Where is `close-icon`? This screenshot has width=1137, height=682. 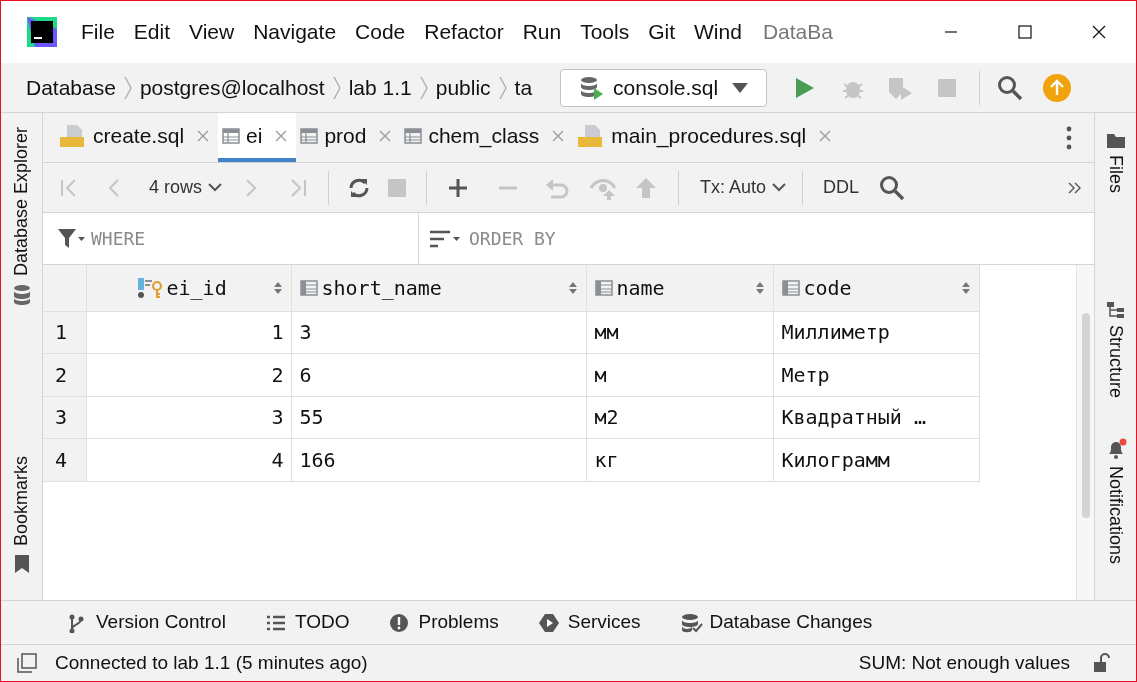 close-icon is located at coordinates (1099, 32).